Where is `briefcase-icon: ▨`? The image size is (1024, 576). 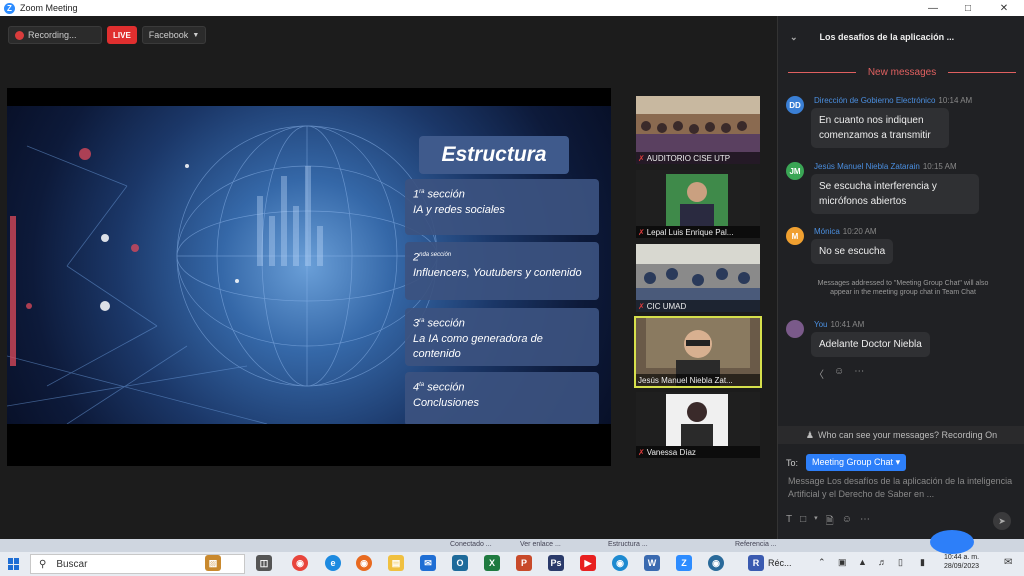 briefcase-icon: ▨ is located at coordinates (213, 563).